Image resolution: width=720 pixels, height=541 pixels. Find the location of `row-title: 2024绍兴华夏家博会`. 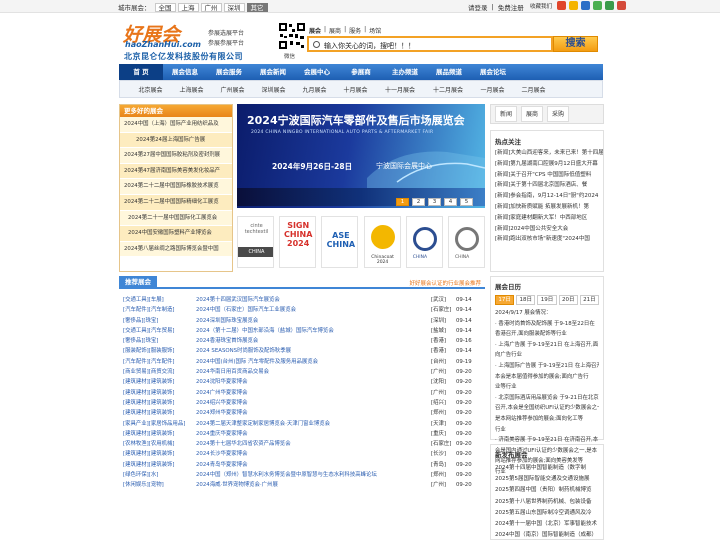

row-title: 2024绍兴华夏家博会 is located at coordinates (221, 403).